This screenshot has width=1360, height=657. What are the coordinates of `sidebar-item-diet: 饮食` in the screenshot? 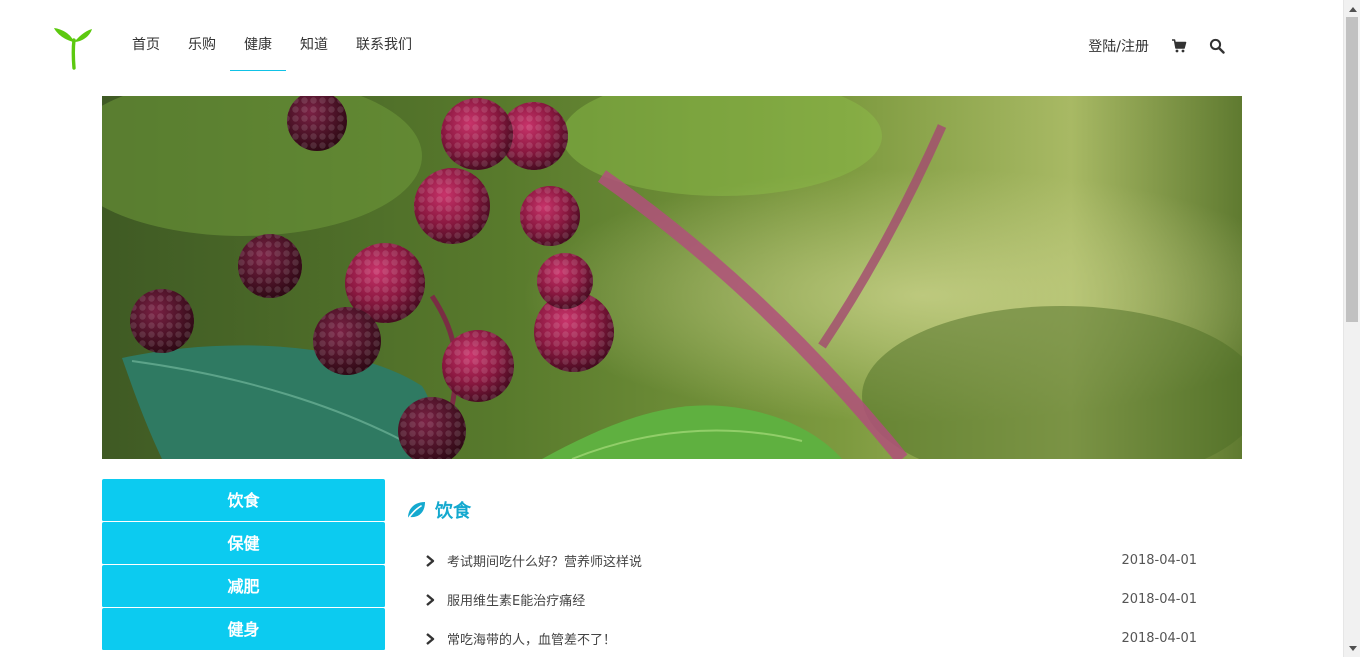 It's located at (243, 500).